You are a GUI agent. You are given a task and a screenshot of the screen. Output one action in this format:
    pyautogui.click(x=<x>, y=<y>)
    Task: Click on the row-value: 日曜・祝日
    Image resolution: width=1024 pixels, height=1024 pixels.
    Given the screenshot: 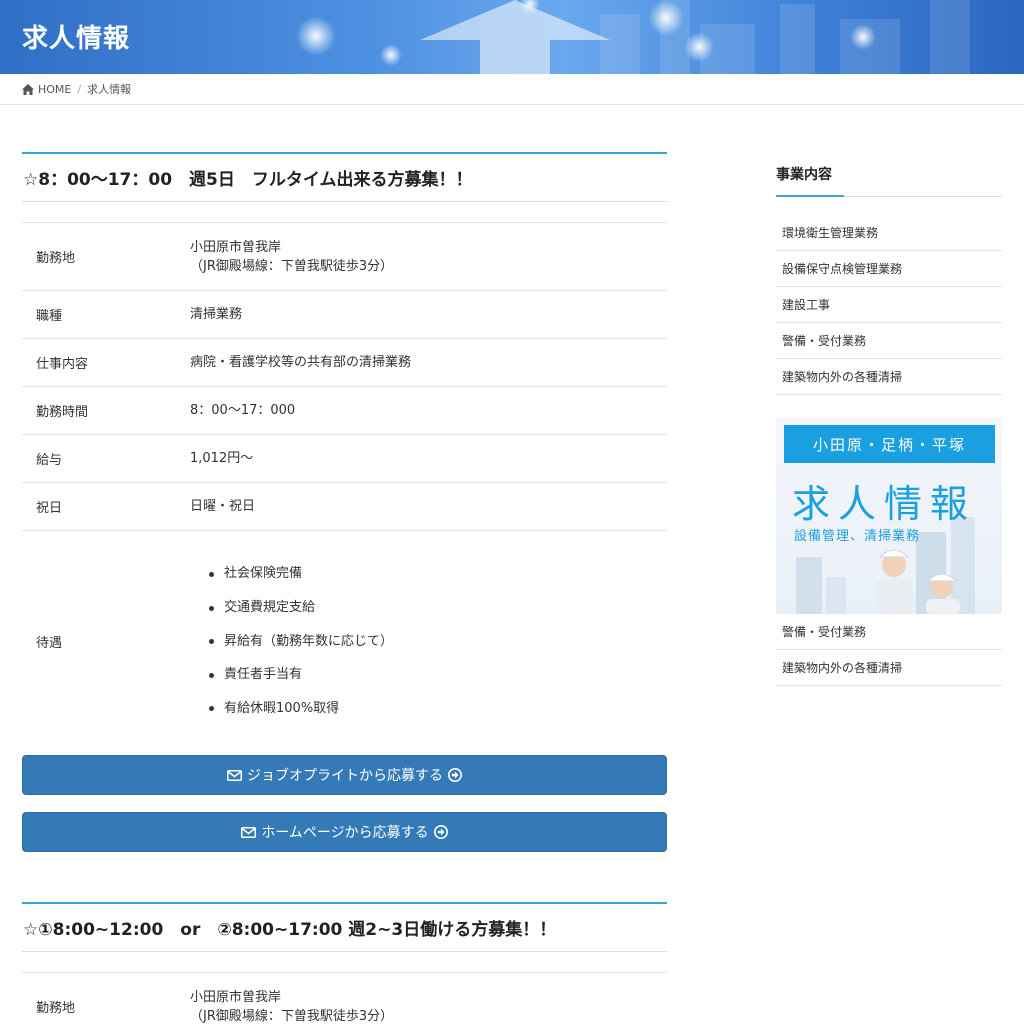 What is the action you would take?
    pyautogui.click(x=223, y=506)
    